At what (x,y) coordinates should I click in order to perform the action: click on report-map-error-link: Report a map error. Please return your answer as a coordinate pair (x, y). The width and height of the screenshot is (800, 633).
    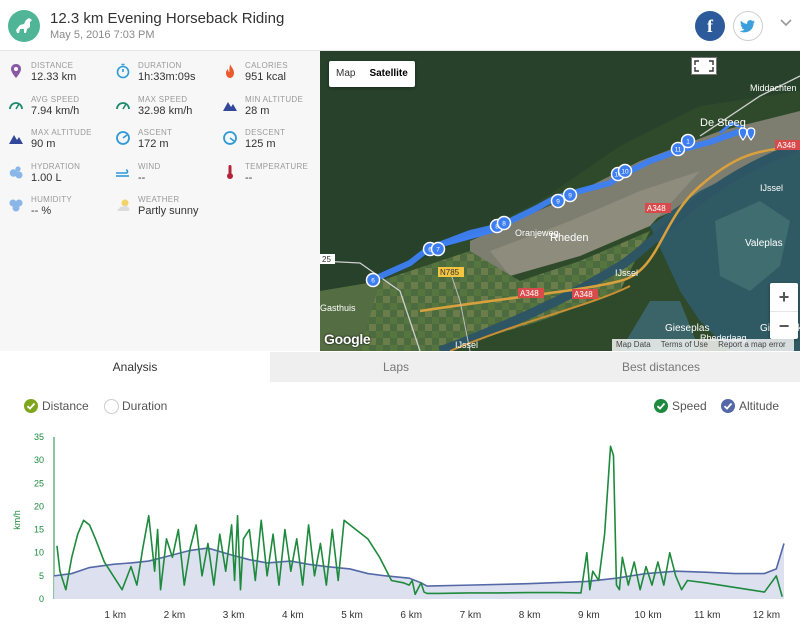
    Looking at the image, I should click on (752, 344).